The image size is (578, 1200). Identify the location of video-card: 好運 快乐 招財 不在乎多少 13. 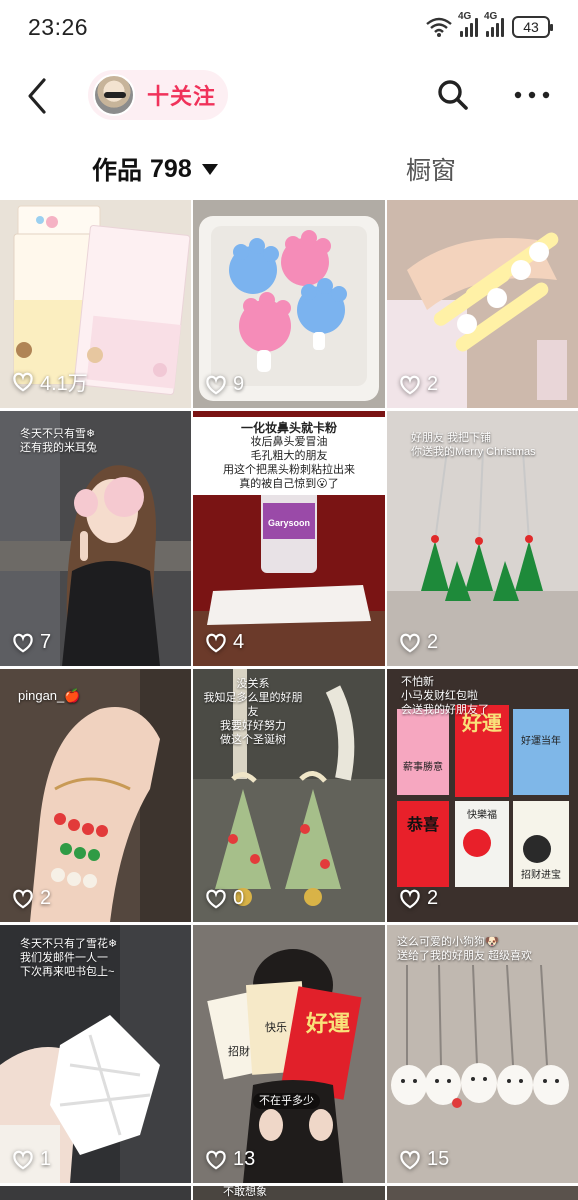
(289, 1054).